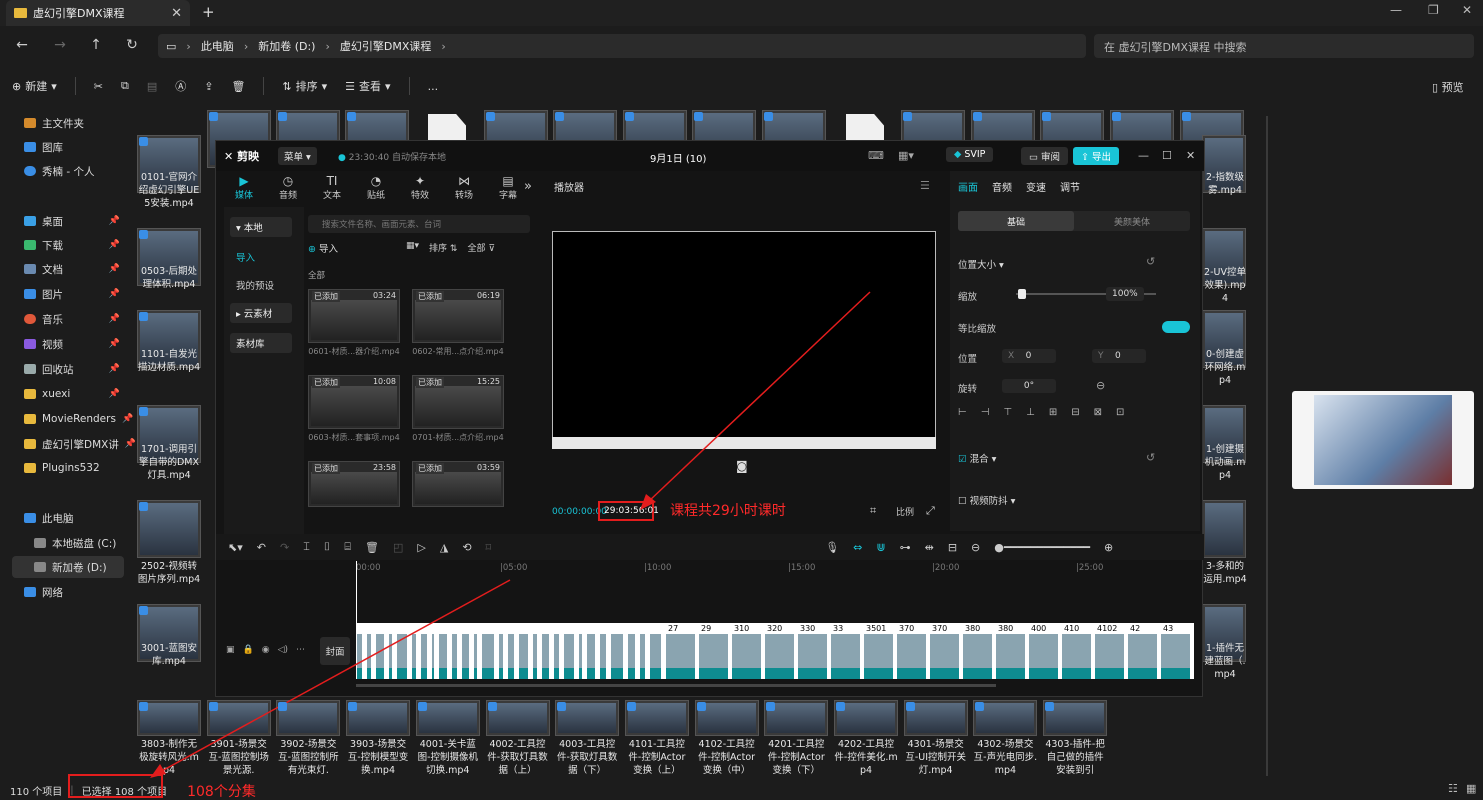  Describe the element at coordinates (412, 247) in the screenshot. I see `grid-view-icon: ▦▾` at that location.